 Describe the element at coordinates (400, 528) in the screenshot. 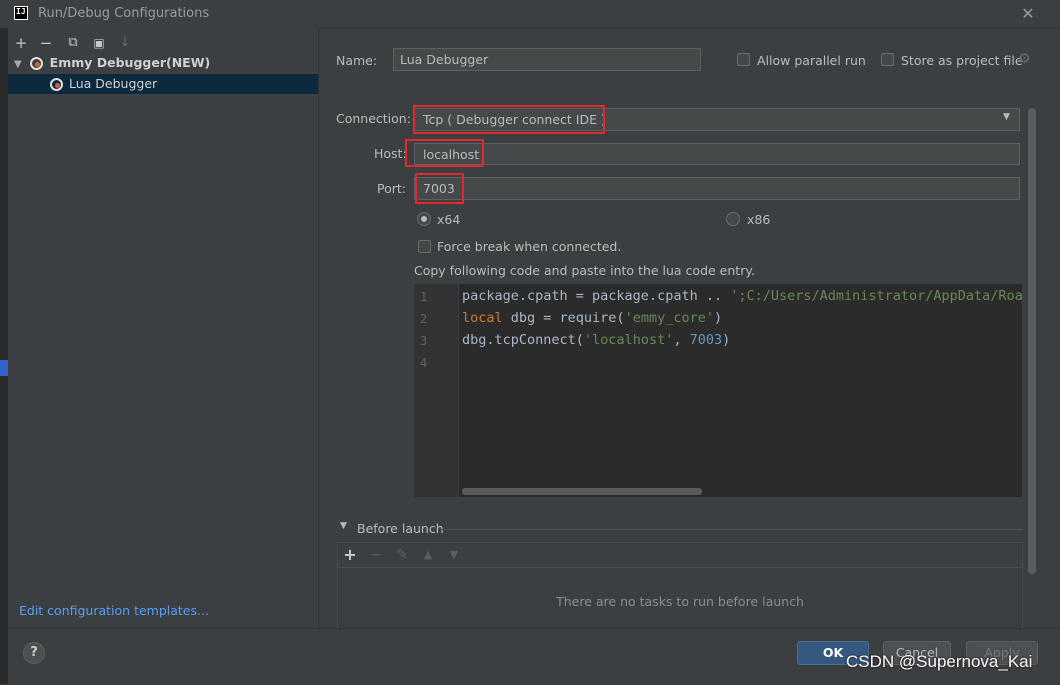

I see `before-launch-title: Before launch` at that location.